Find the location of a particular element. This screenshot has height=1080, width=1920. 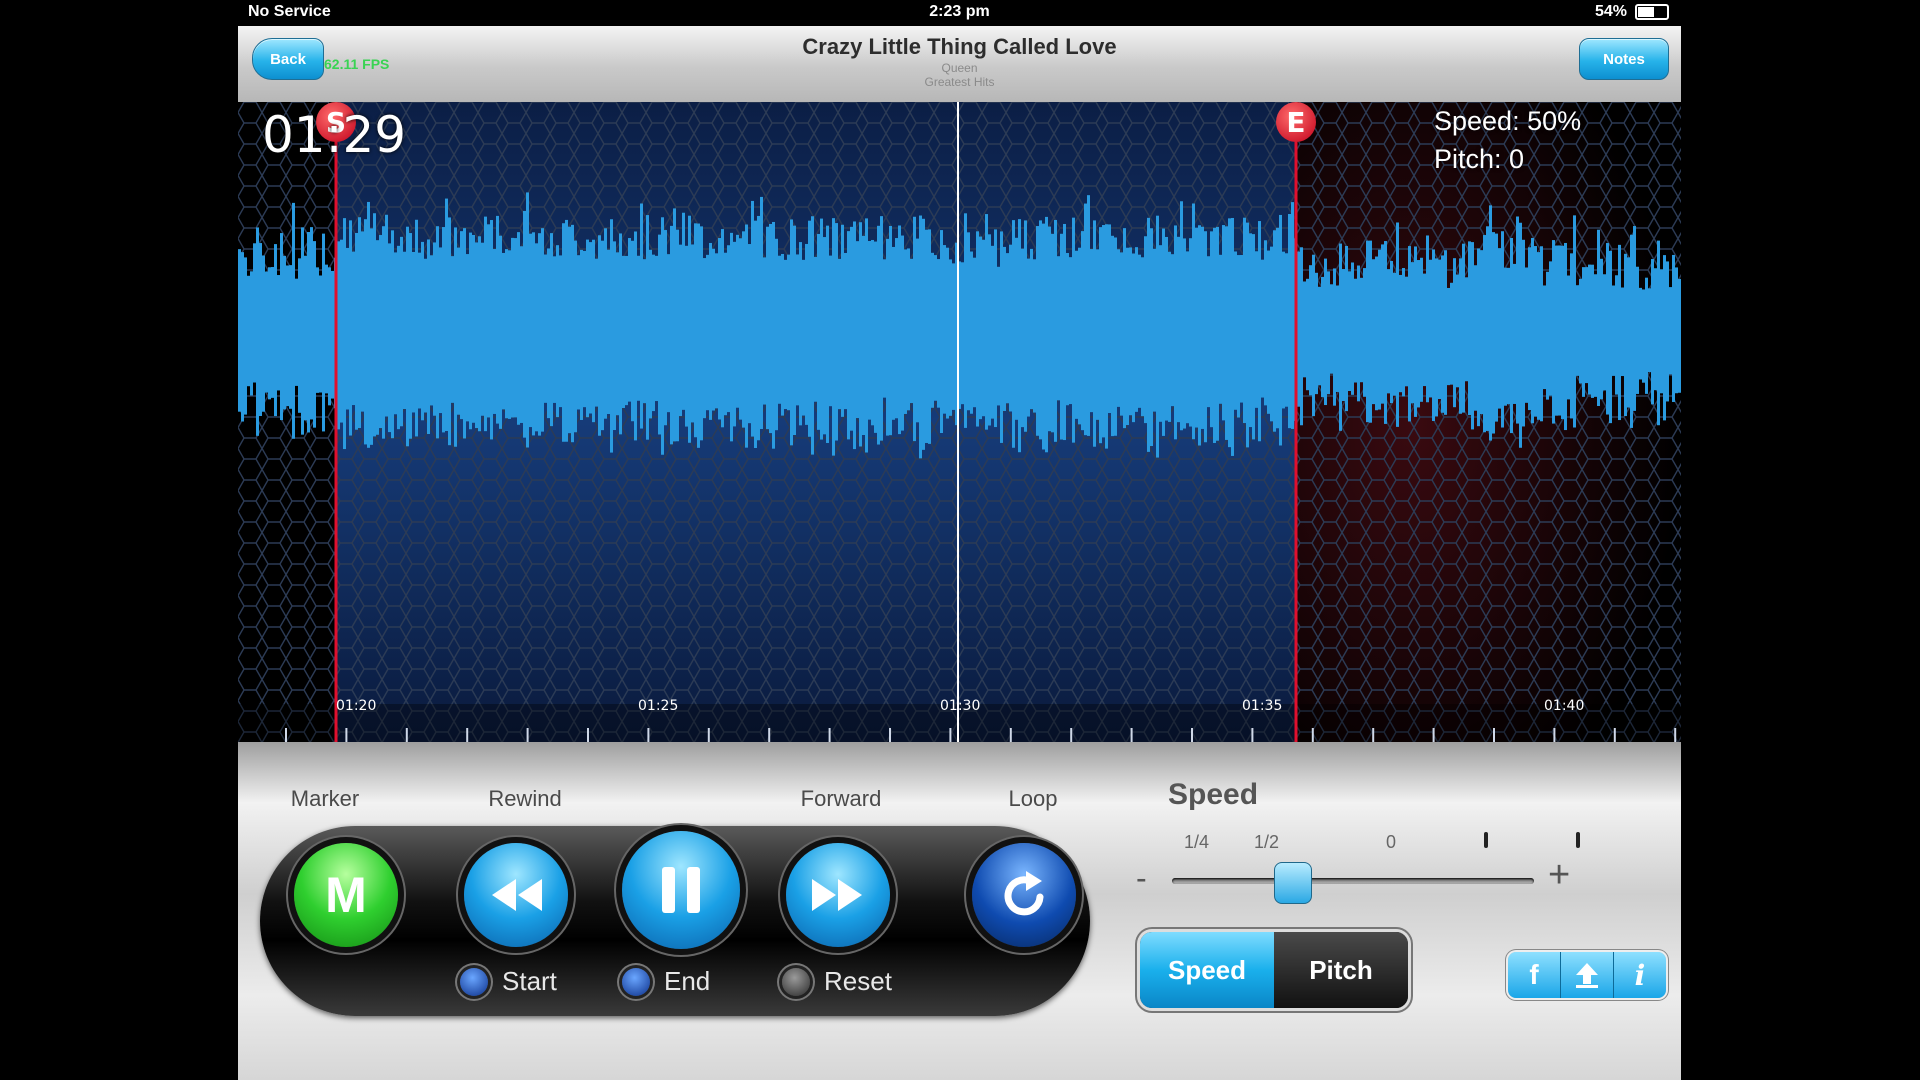

set-end-control: End is located at coordinates (666, 981).